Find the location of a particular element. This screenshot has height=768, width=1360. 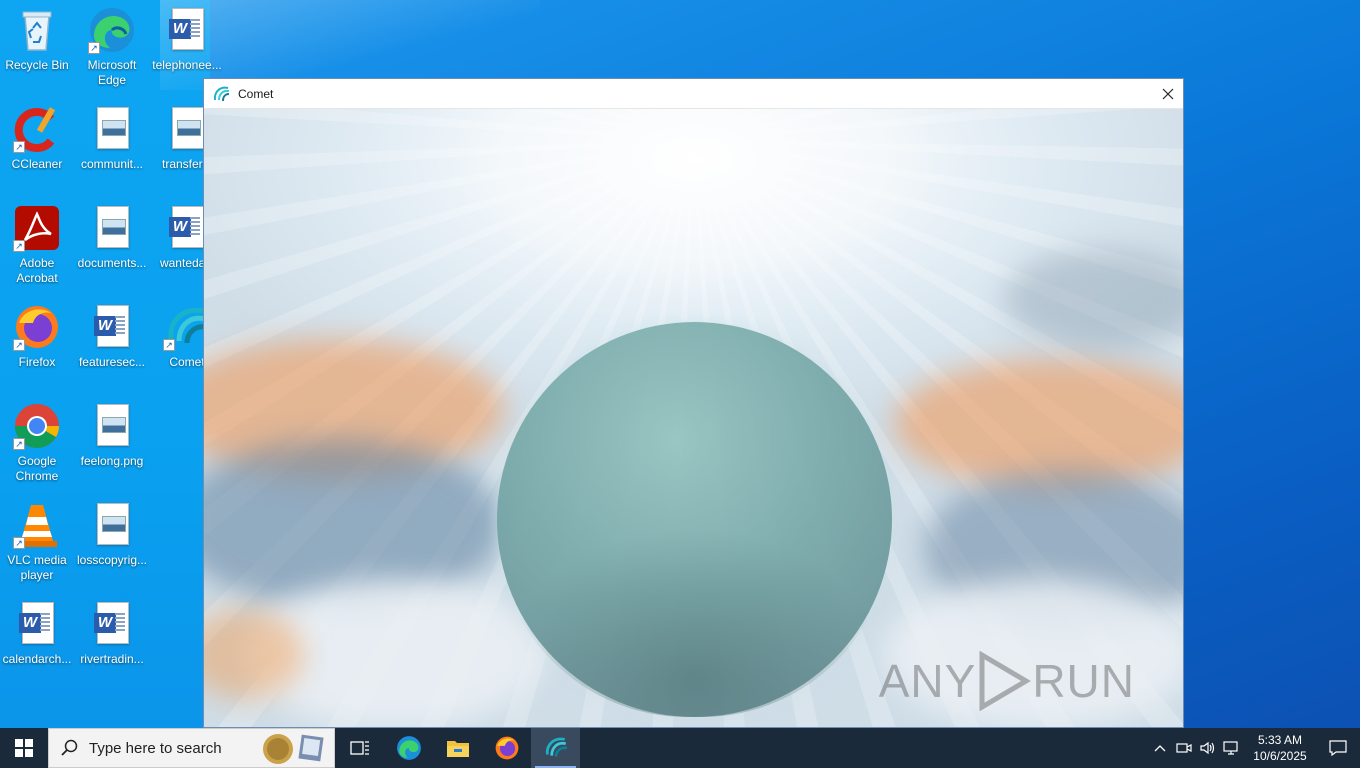

adobe-acrobat-icon: ↗ is located at coordinates (37, 228).